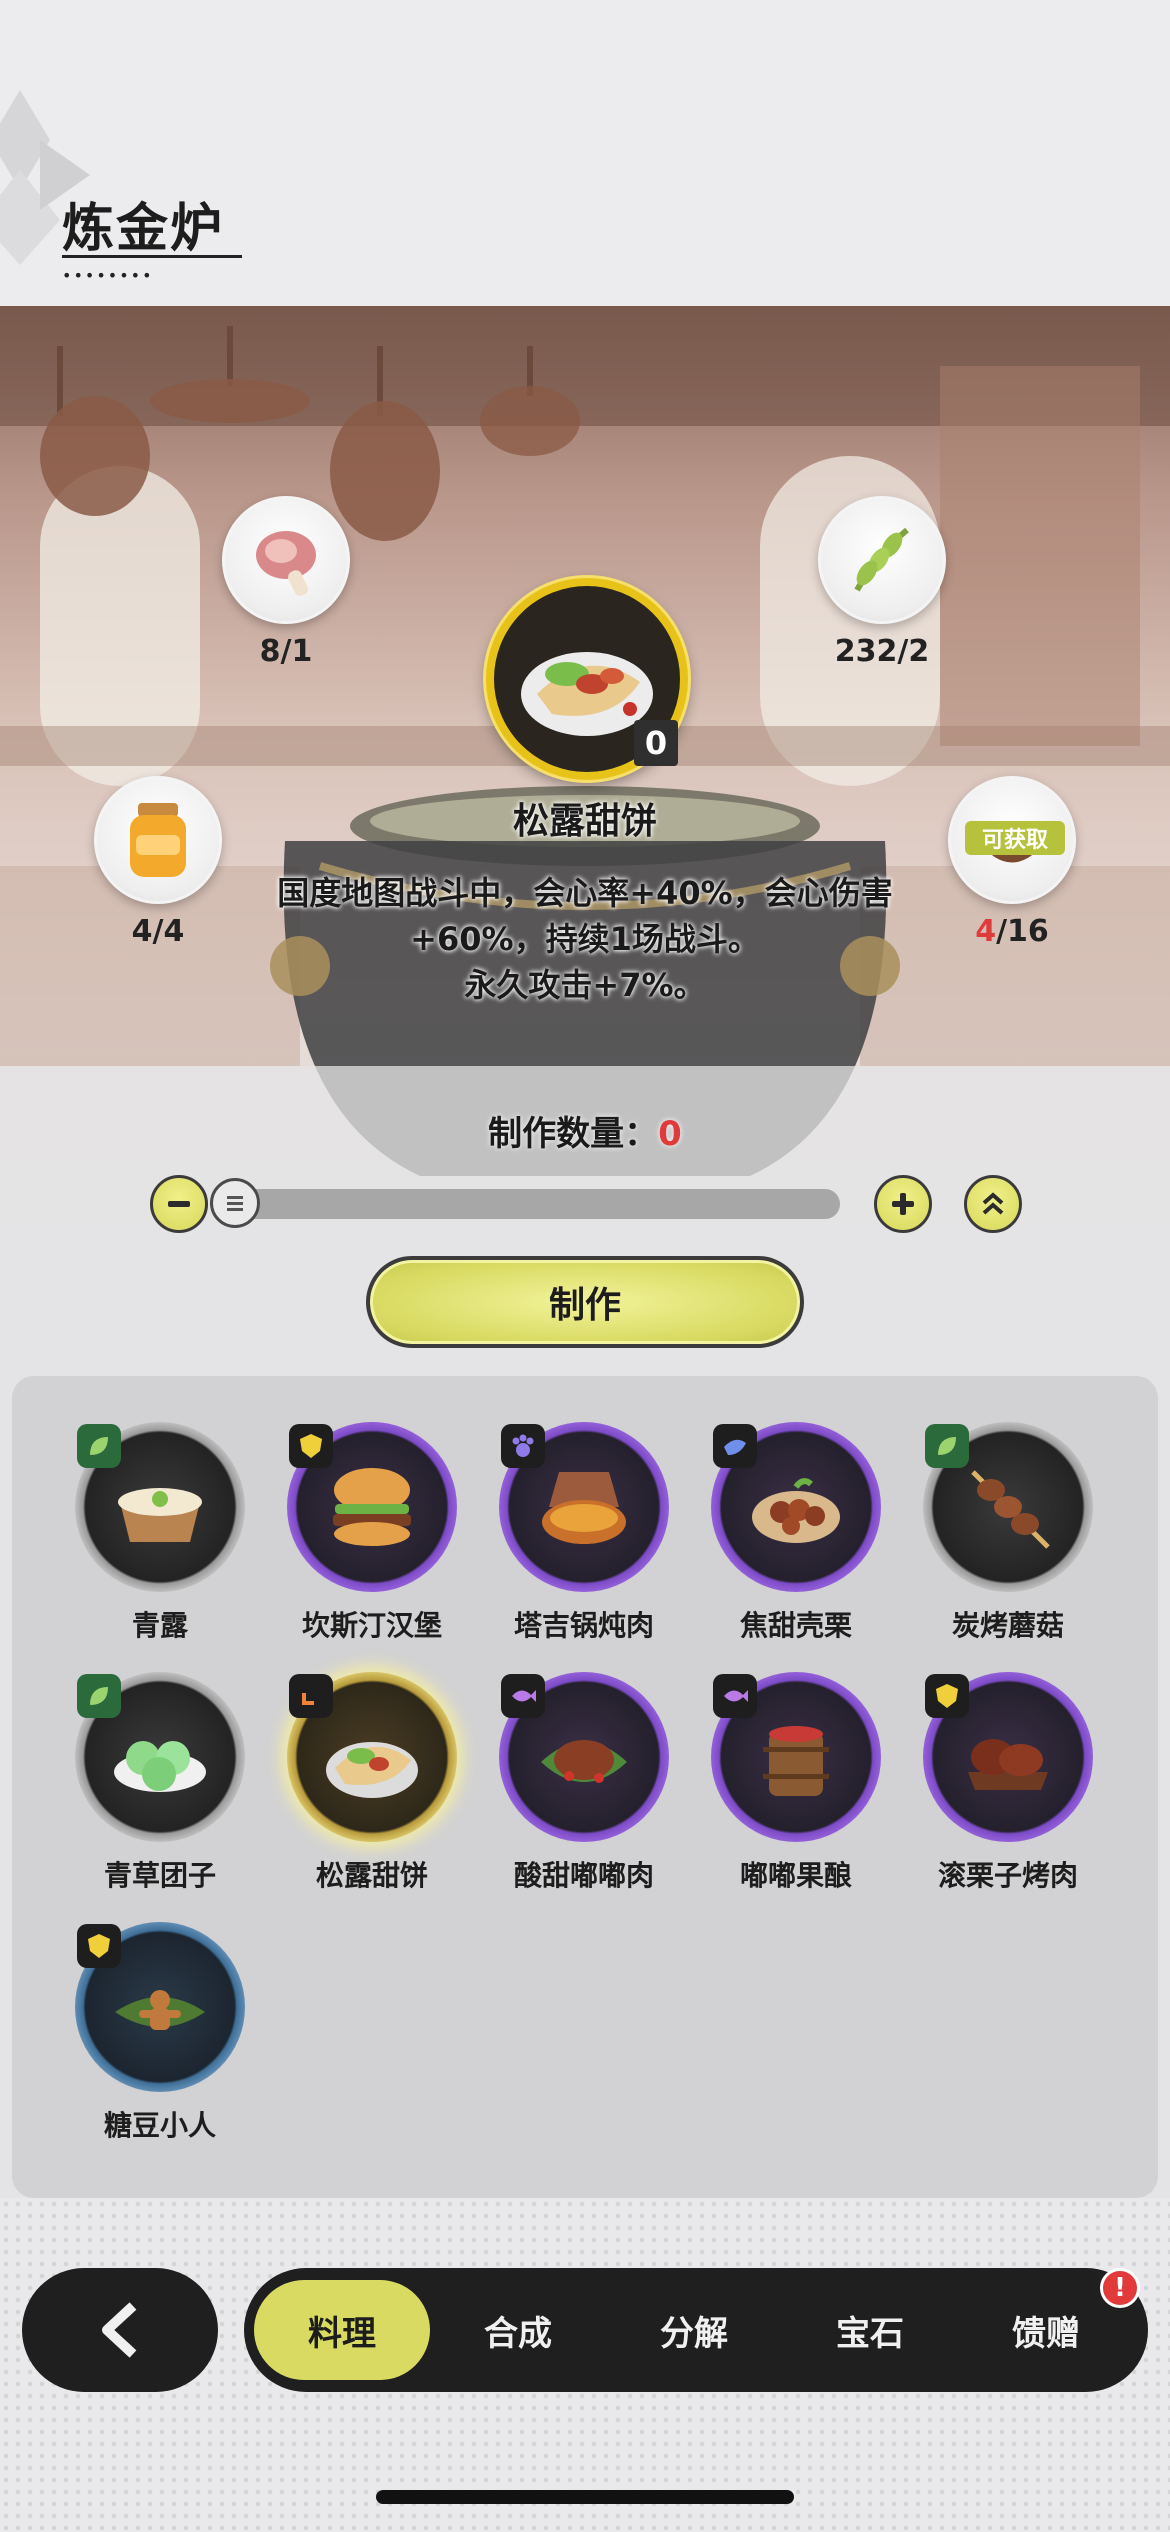 This screenshot has width=1170, height=2532. Describe the element at coordinates (143, 229) in the screenshot. I see `page-title: 炼金炉` at that location.